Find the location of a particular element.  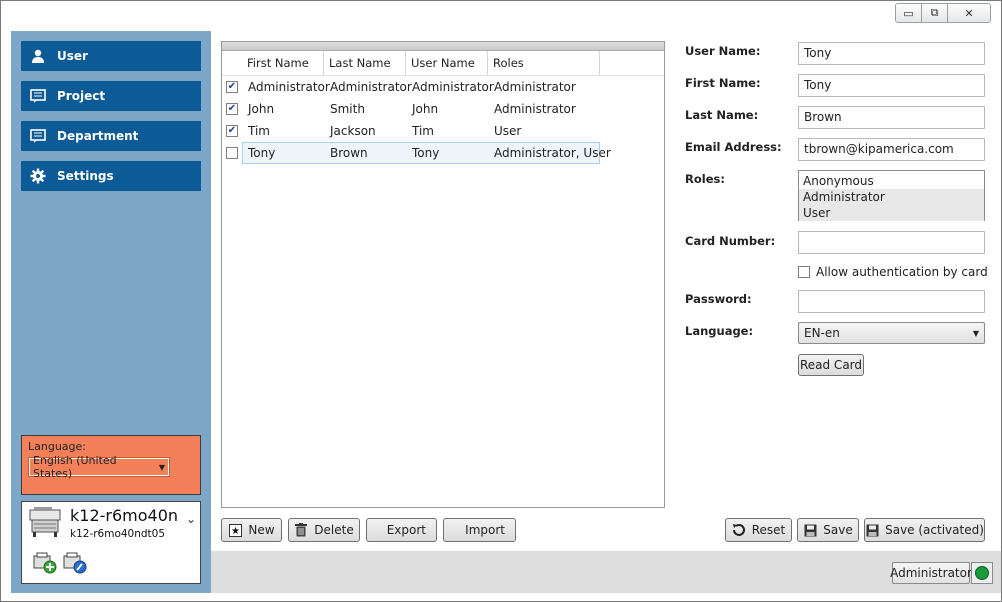

roles-option-selected: User is located at coordinates (891, 213).